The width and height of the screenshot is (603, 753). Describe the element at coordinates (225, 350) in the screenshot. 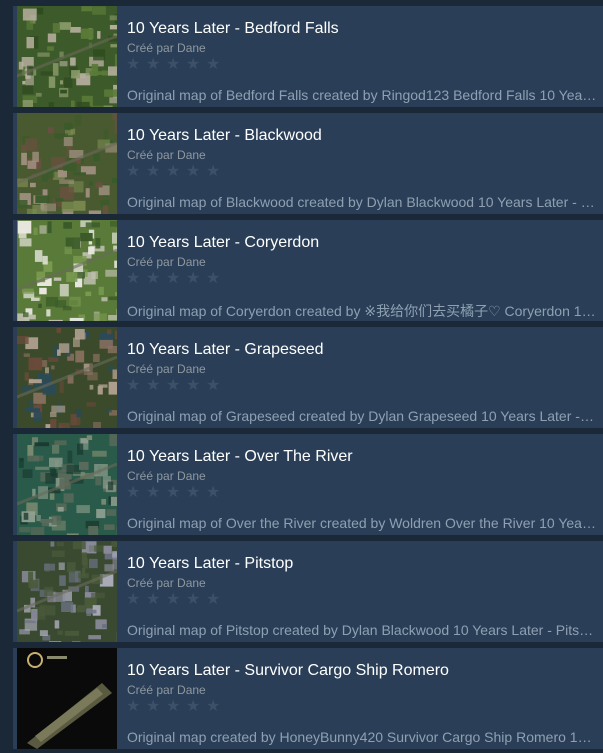

I see `item-title: 10 Years Later - Grapeseed` at that location.